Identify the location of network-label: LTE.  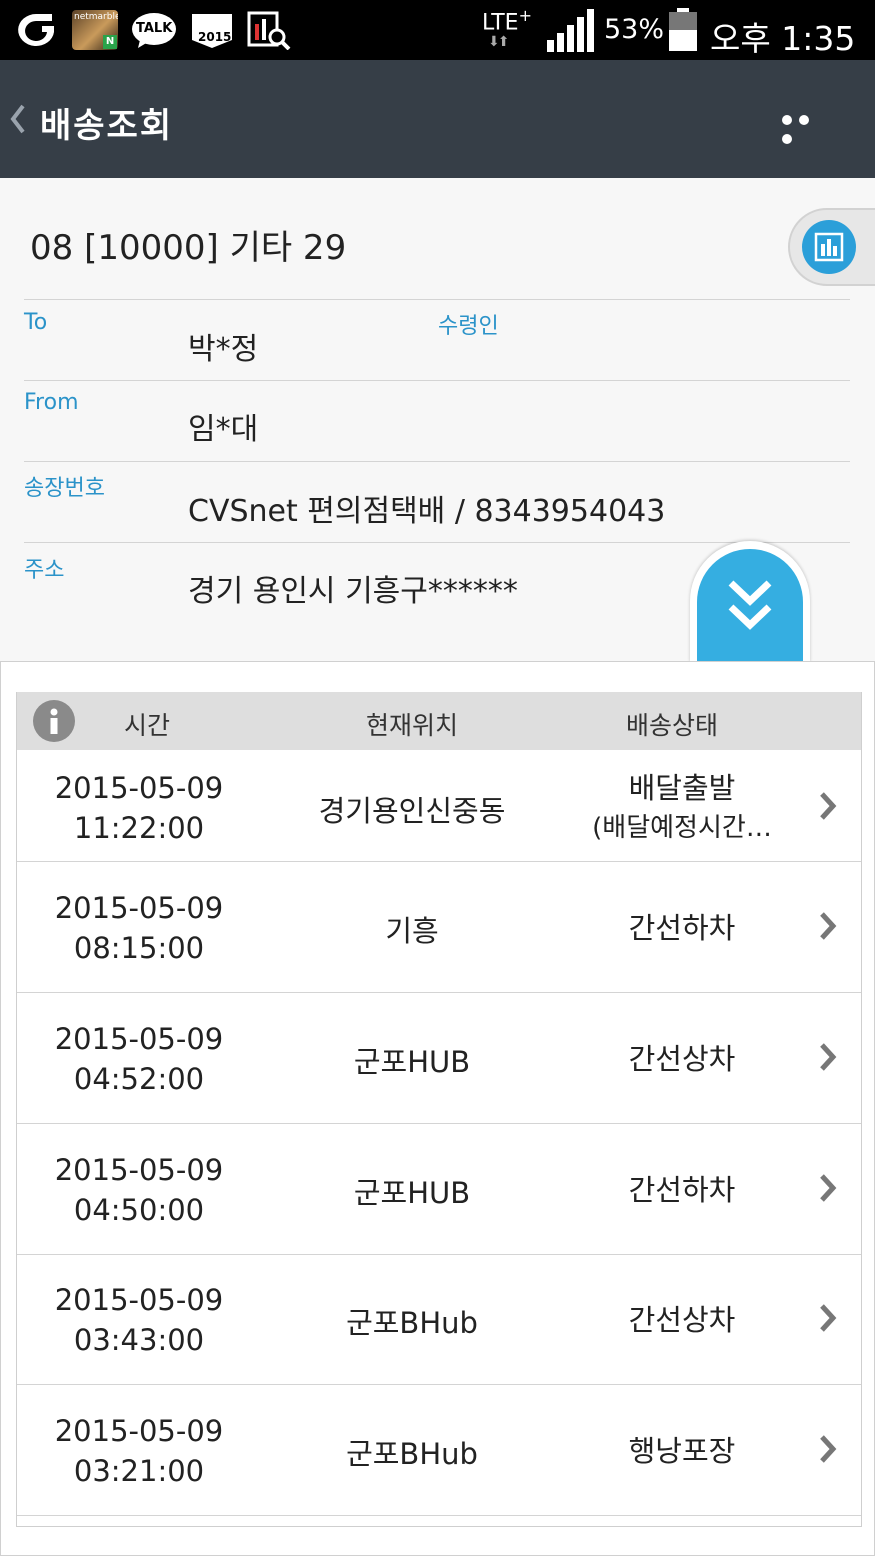
(500, 23).